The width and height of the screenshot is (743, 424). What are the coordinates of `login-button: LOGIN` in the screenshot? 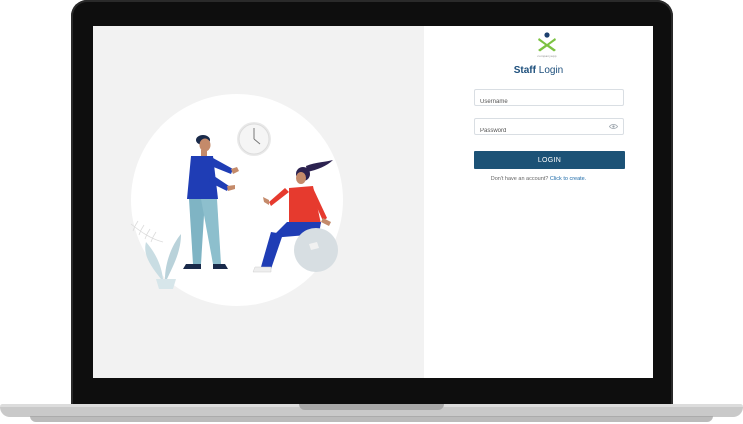 It's located at (549, 160).